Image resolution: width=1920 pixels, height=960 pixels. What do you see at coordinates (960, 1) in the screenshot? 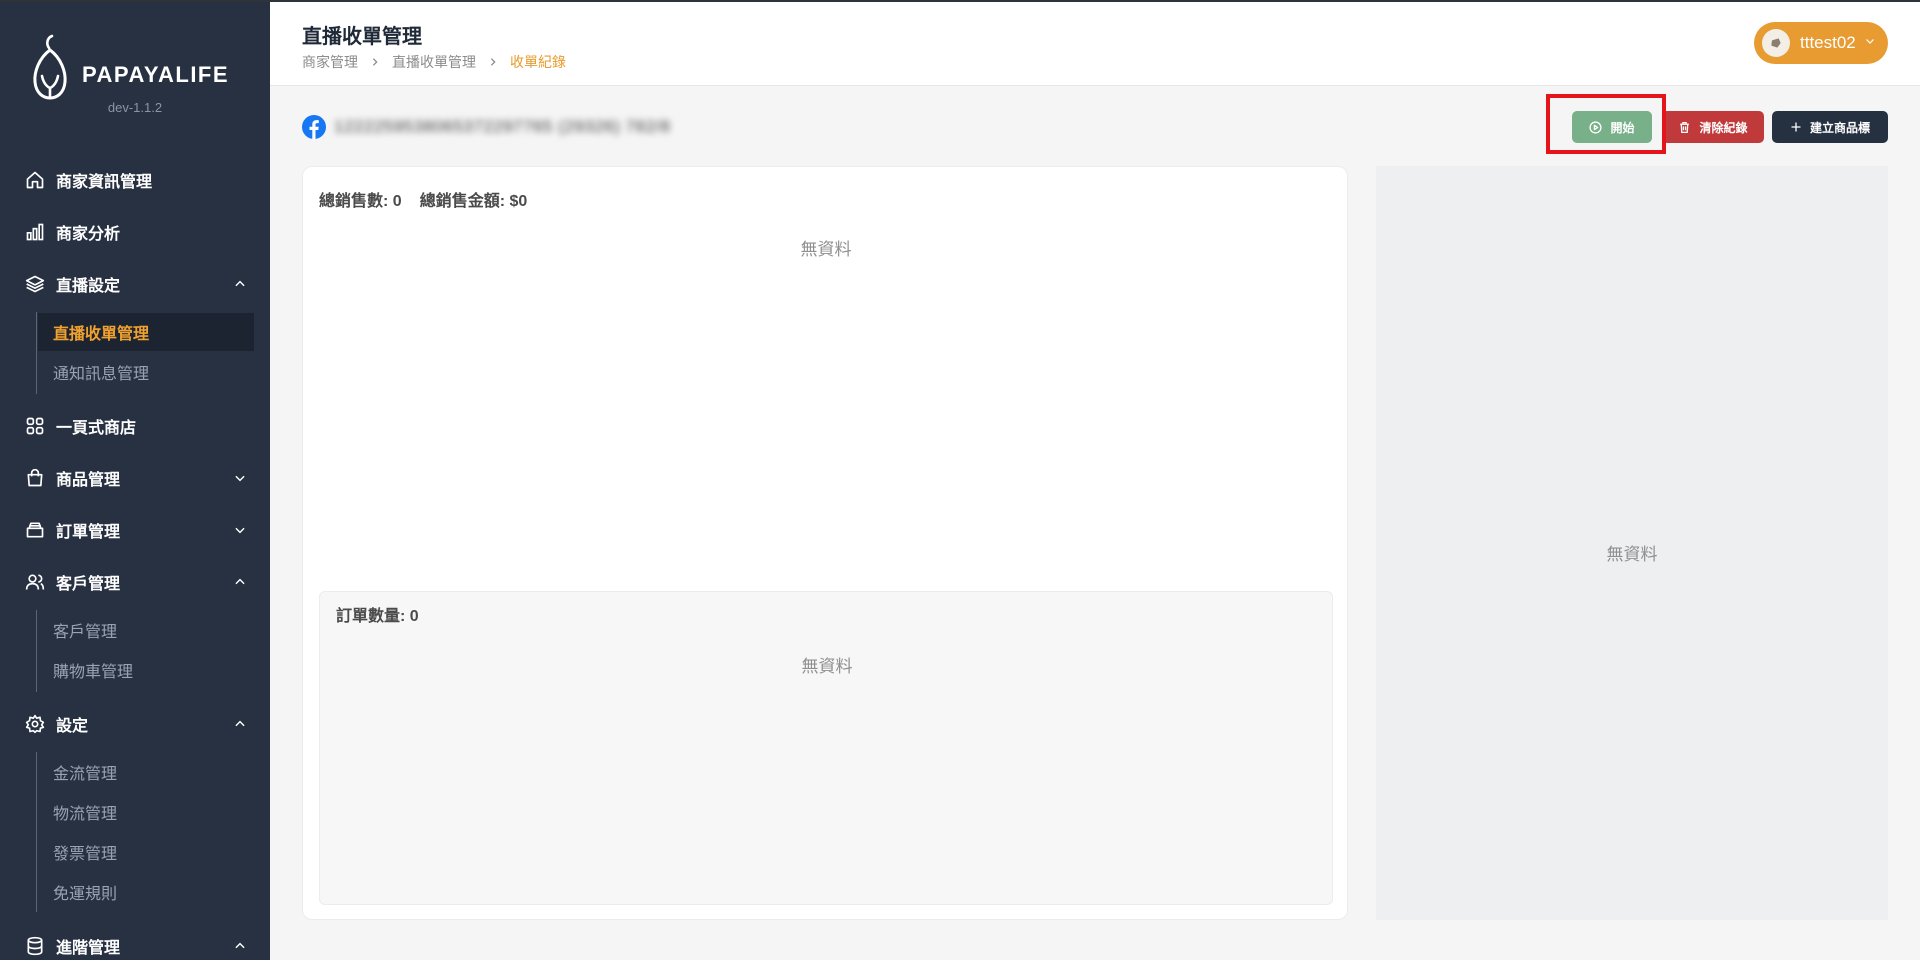
I see `window-top-border` at bounding box center [960, 1].